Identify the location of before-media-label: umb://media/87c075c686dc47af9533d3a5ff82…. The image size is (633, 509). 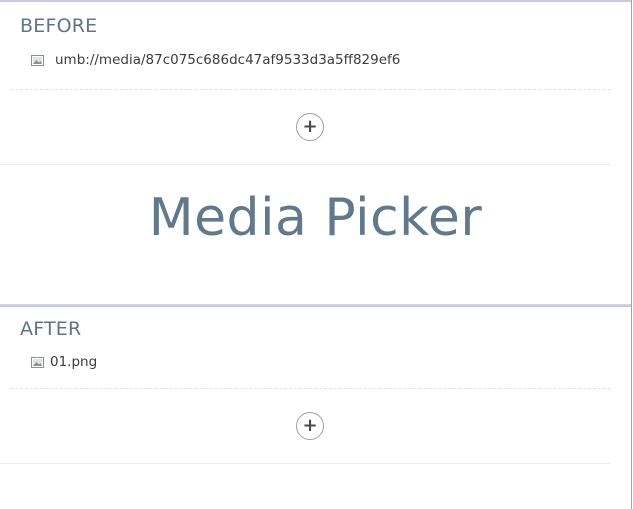
(228, 60).